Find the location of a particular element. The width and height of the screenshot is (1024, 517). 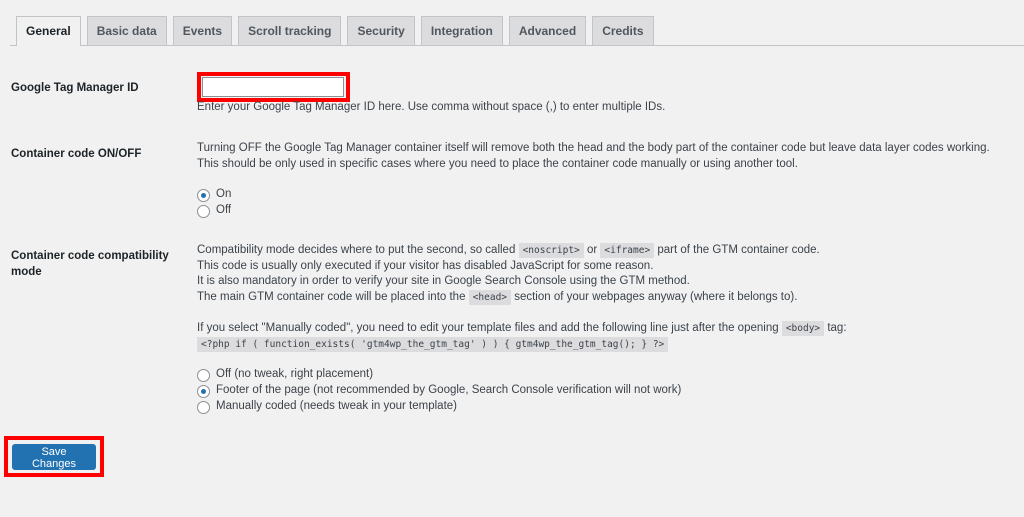

gtm-id-label: Google Tag Manager ID is located at coordinates (75, 88).